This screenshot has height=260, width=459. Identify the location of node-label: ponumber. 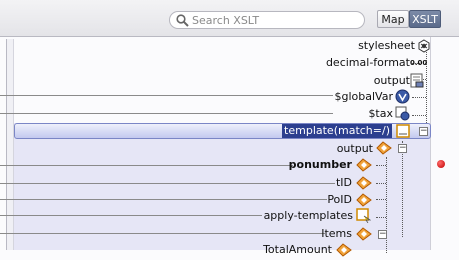
(320, 164).